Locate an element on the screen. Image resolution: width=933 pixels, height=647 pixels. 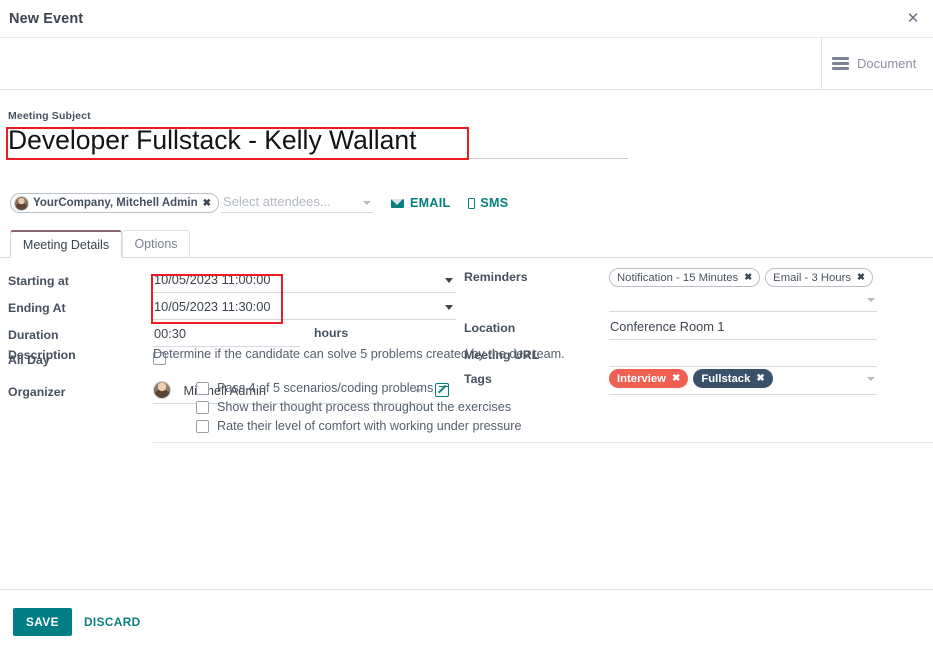
footer-divider is located at coordinates (466, 589).